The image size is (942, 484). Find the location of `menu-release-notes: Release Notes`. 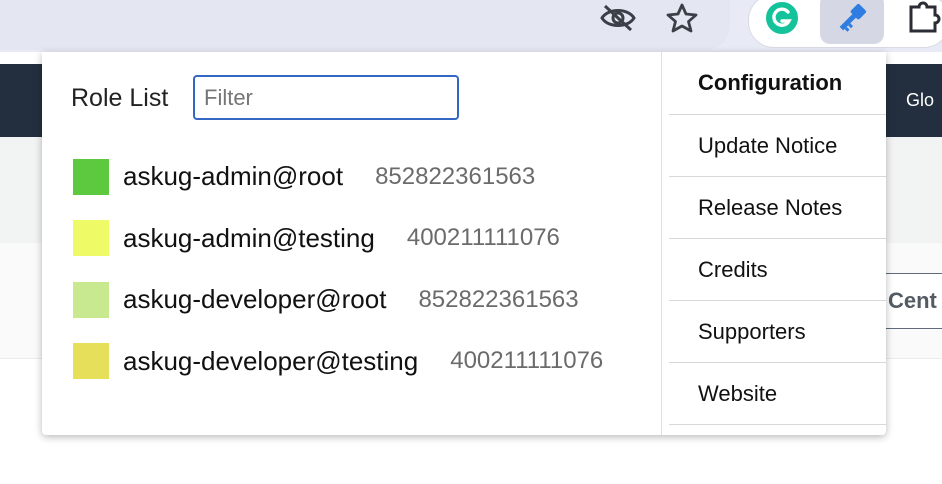

menu-release-notes: Release Notes is located at coordinates (777, 208).